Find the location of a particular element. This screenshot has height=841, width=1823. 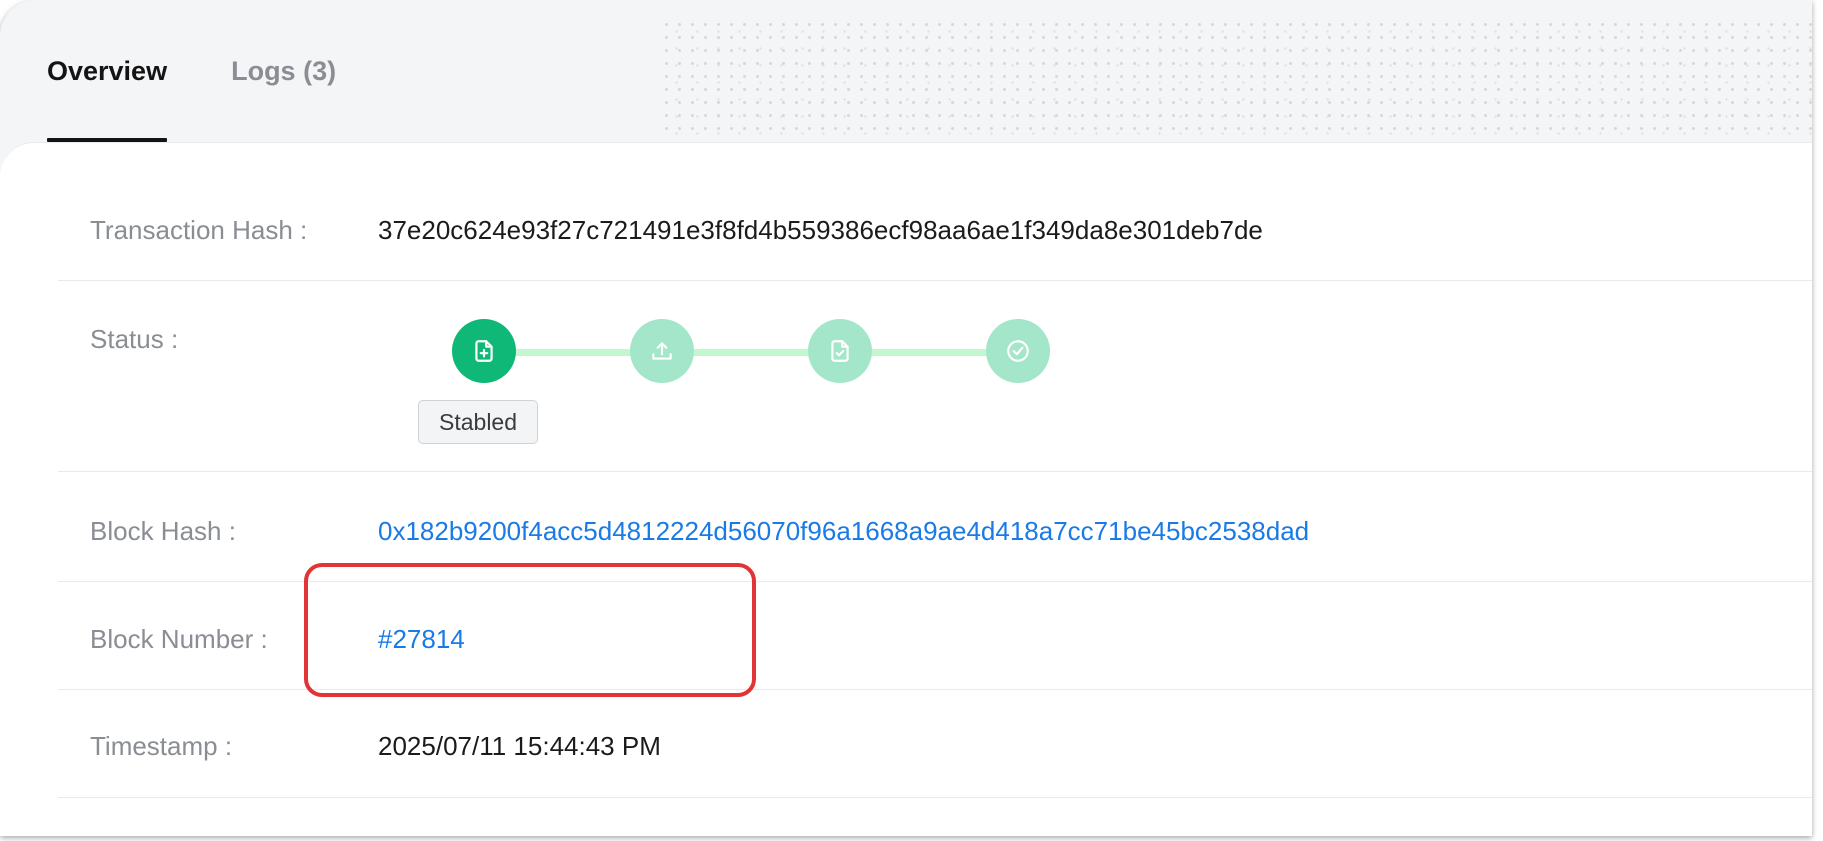

step-verified is located at coordinates (840, 351).